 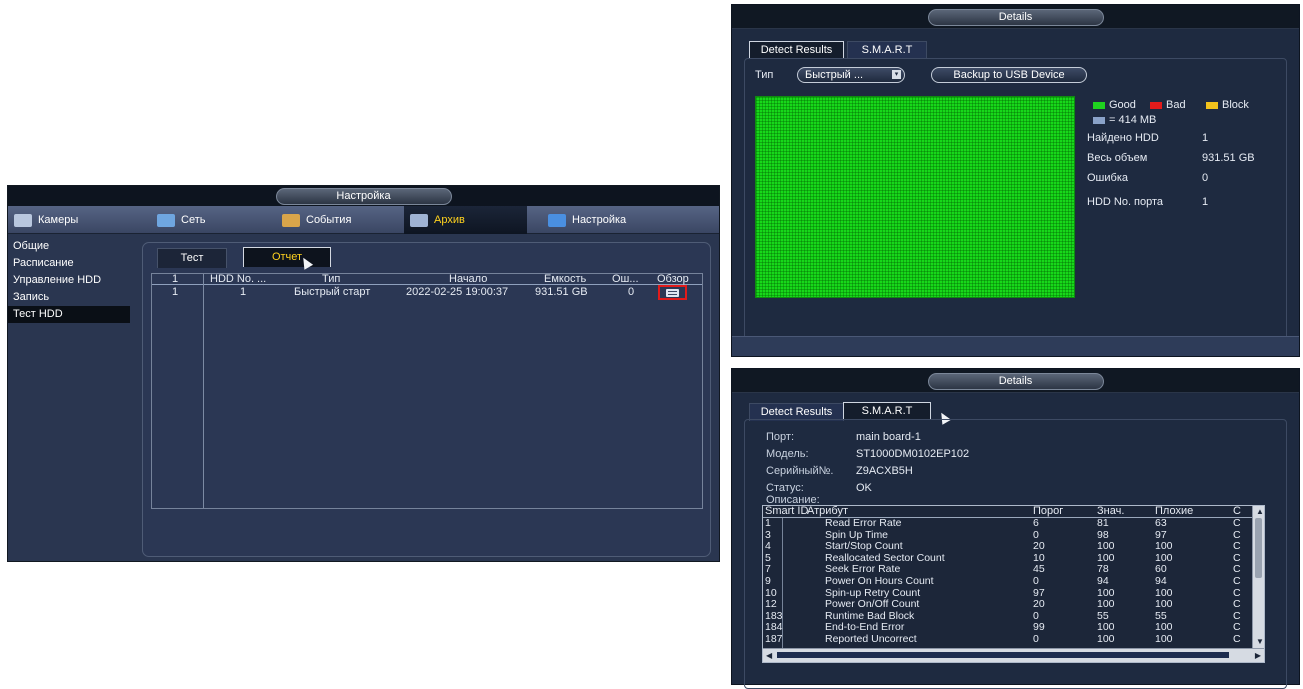 I want to click on cell-smart-id: 9, so click(x=768, y=580).